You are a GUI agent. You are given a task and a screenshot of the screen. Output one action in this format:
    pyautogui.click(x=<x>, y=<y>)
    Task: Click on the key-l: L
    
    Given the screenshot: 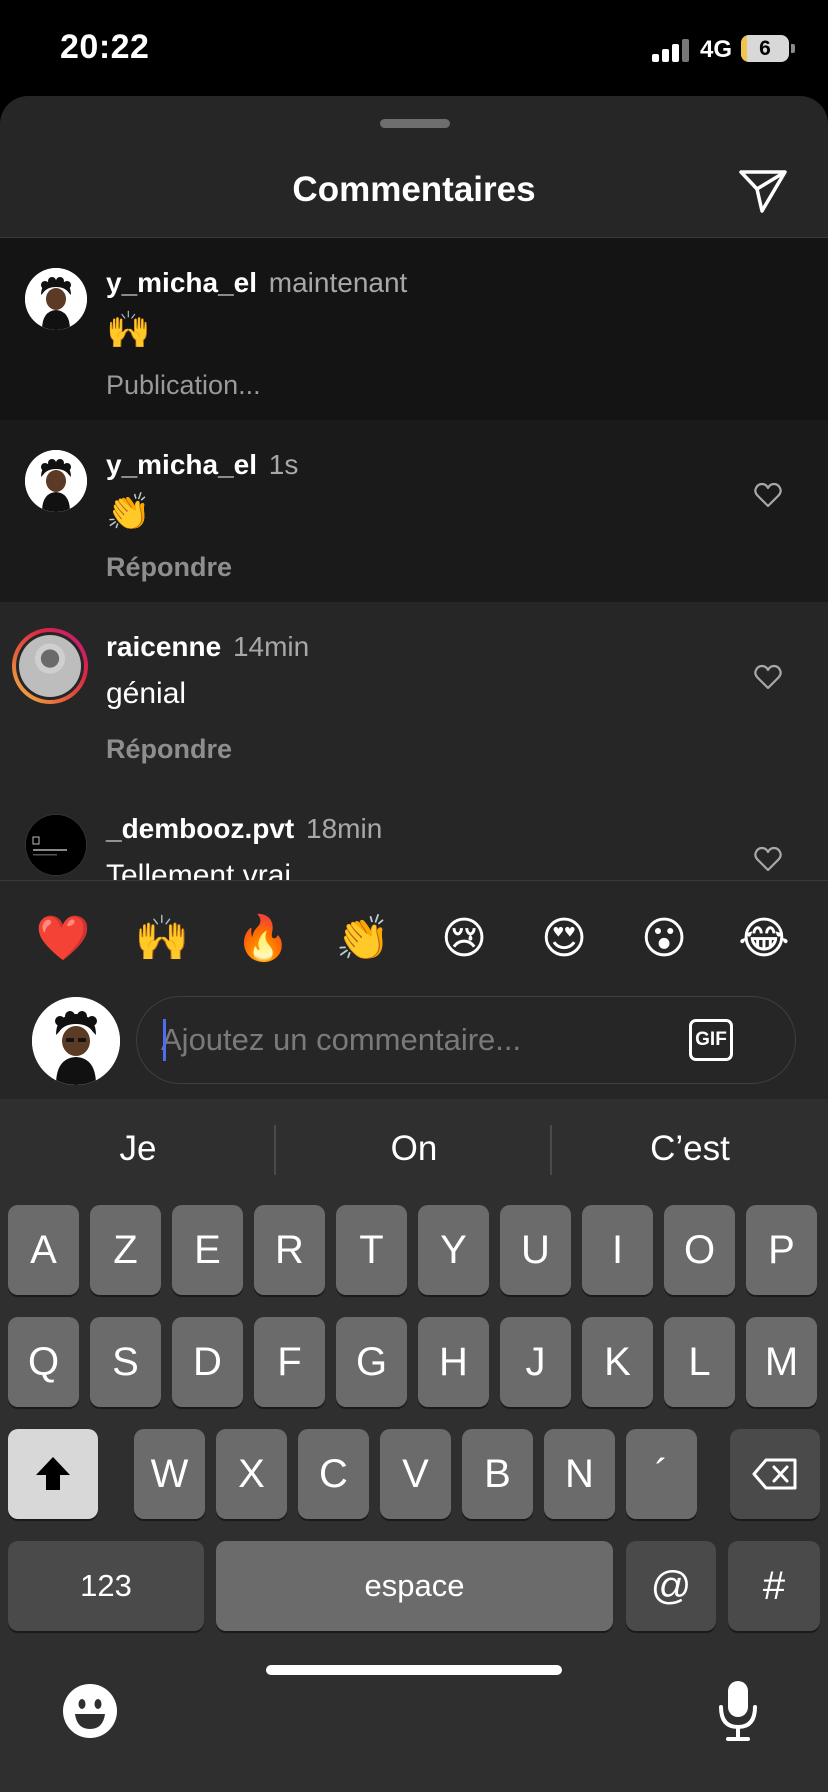 What is the action you would take?
    pyautogui.click(x=699, y=1362)
    